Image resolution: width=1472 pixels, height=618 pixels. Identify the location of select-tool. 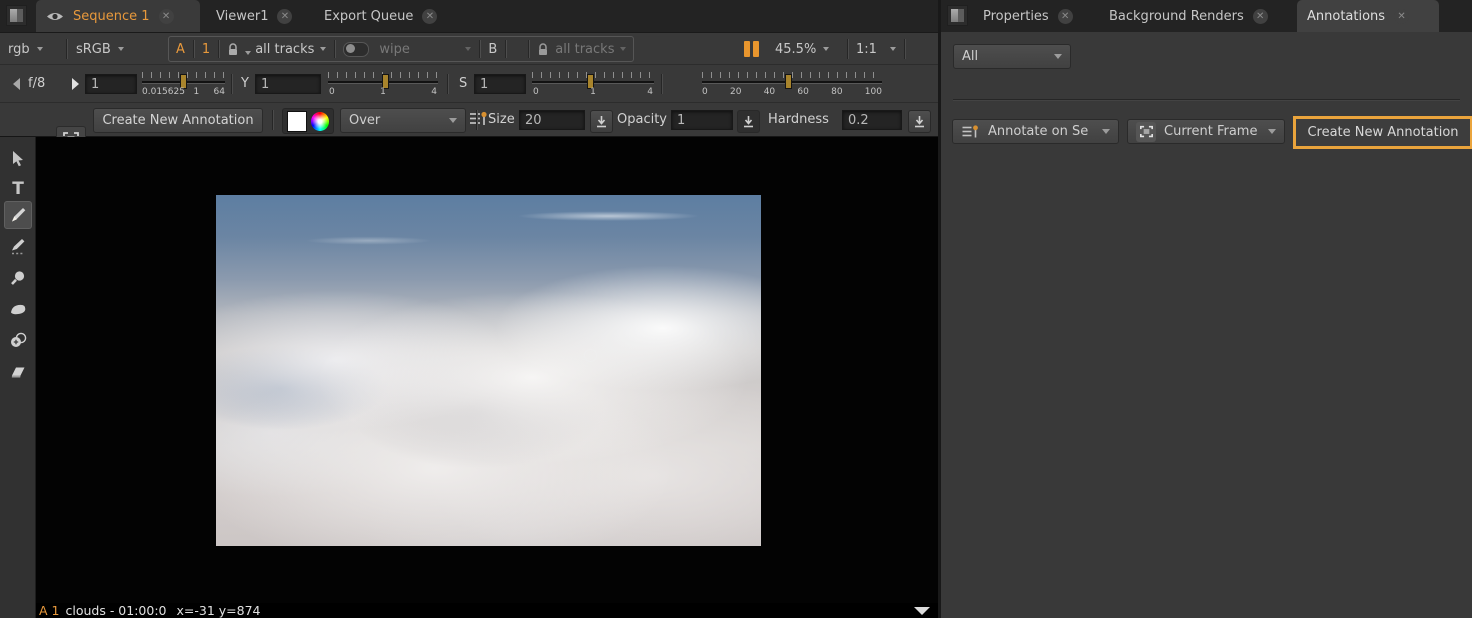
(18, 158).